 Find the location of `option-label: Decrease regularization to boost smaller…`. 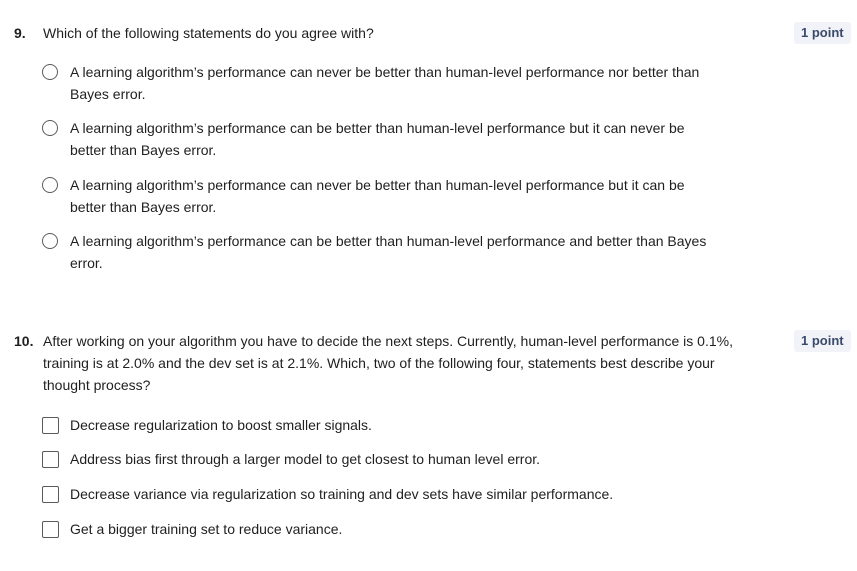

option-label: Decrease regularization to boost smaller… is located at coordinates (221, 425).